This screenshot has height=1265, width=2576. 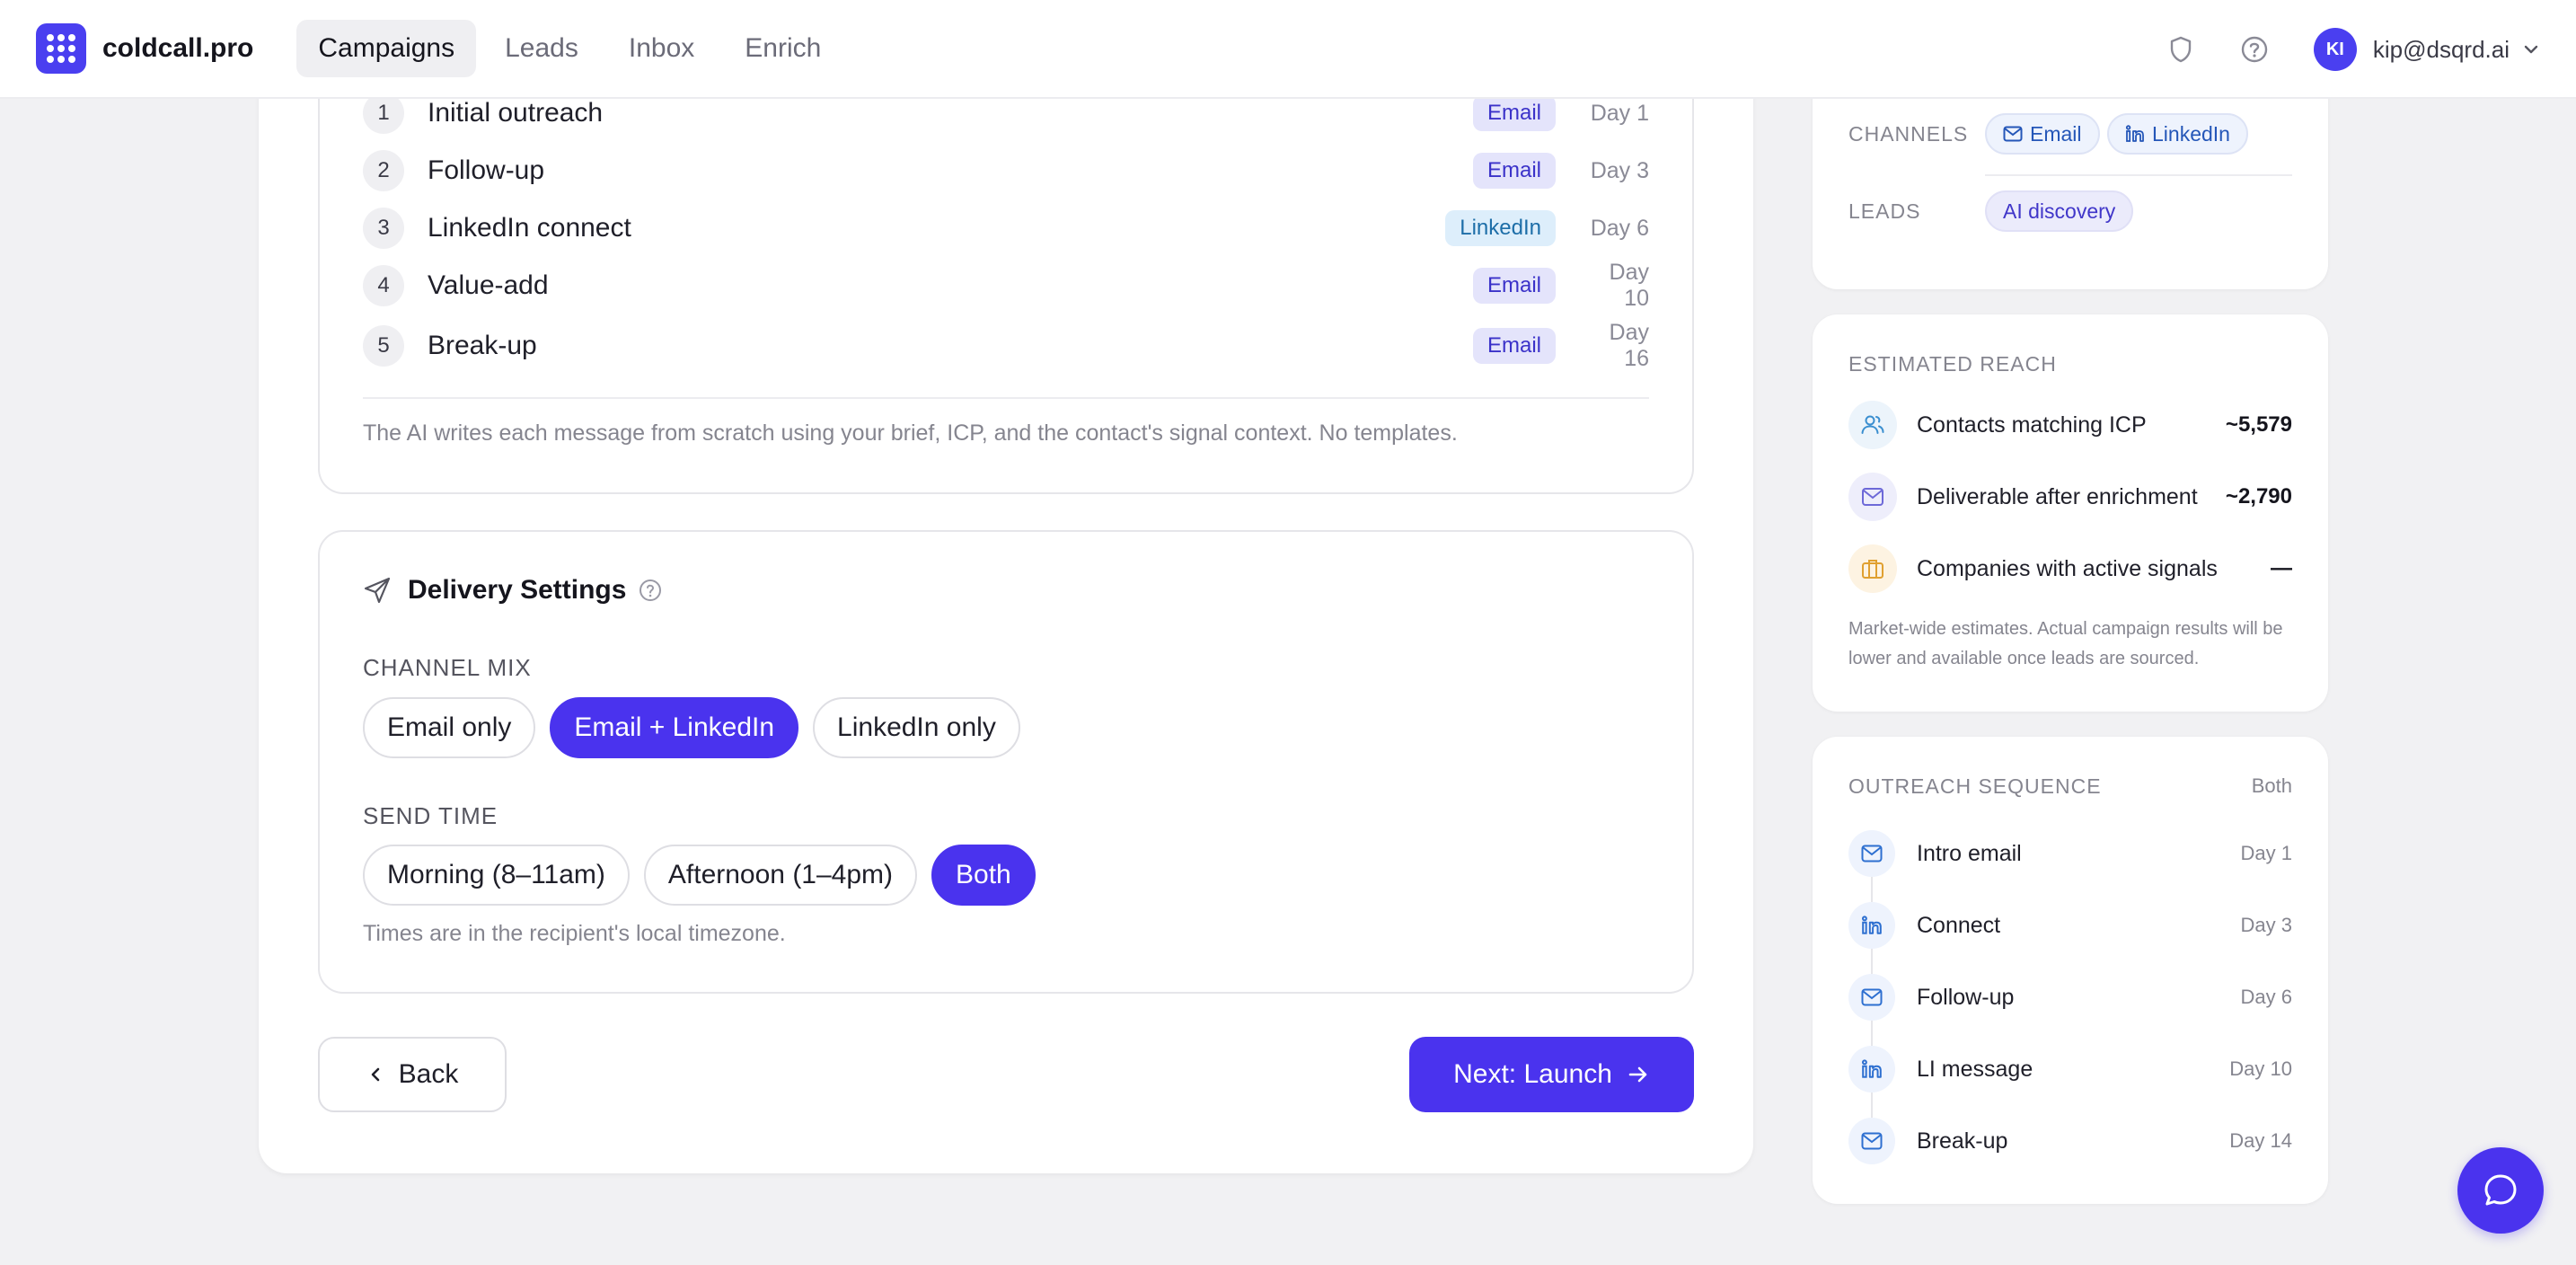 I want to click on step-day: Day 10, so click(x=1629, y=285).